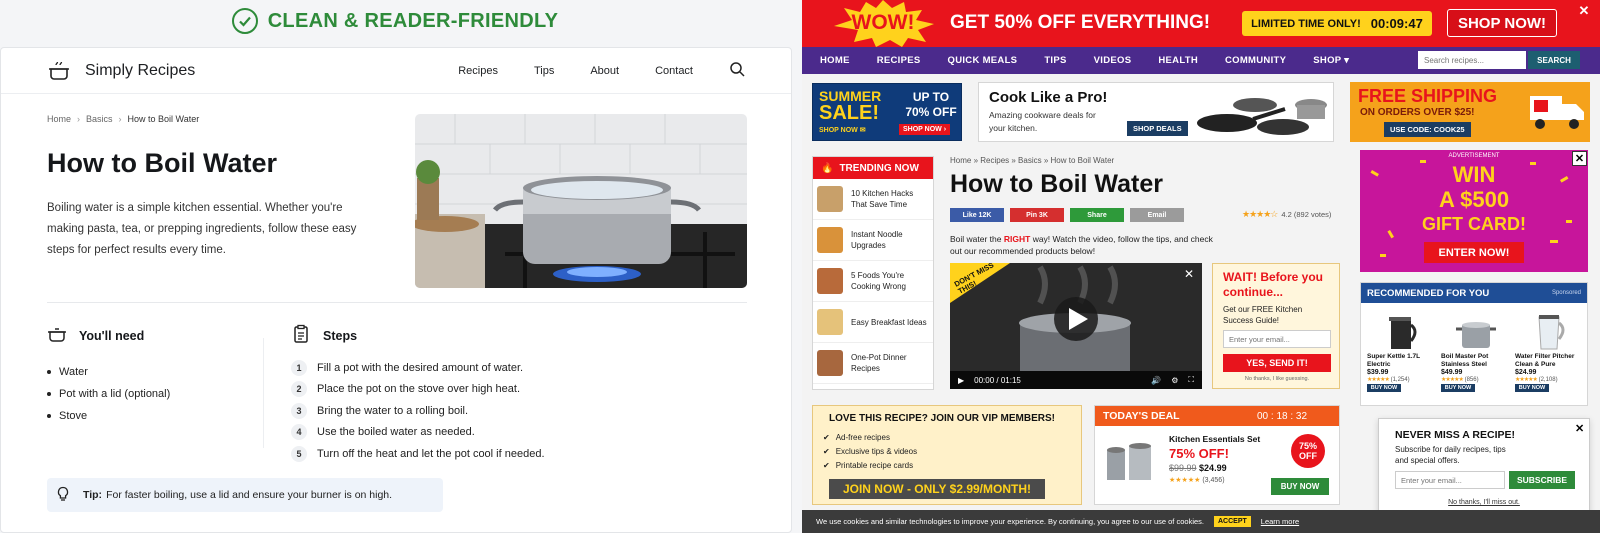  I want to click on crumb-home: Home, so click(59, 119).